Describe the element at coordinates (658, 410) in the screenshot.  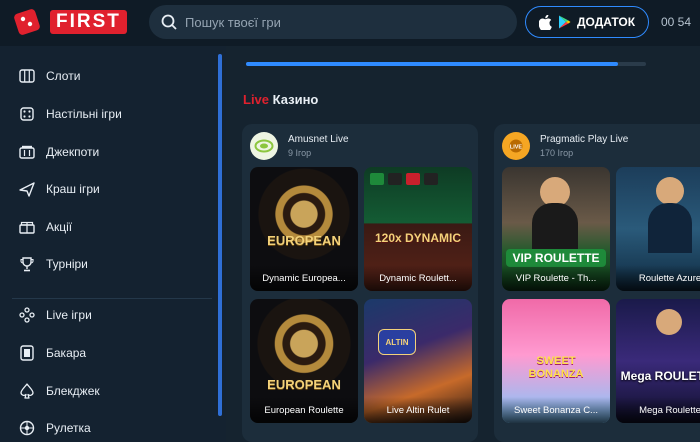
I see `game-title: Mega Roulette` at that location.